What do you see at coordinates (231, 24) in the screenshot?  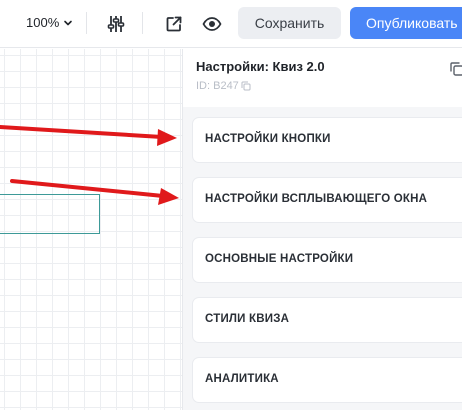 I see `top-toolbar: 100% Сохранить Опубликовать` at bounding box center [231, 24].